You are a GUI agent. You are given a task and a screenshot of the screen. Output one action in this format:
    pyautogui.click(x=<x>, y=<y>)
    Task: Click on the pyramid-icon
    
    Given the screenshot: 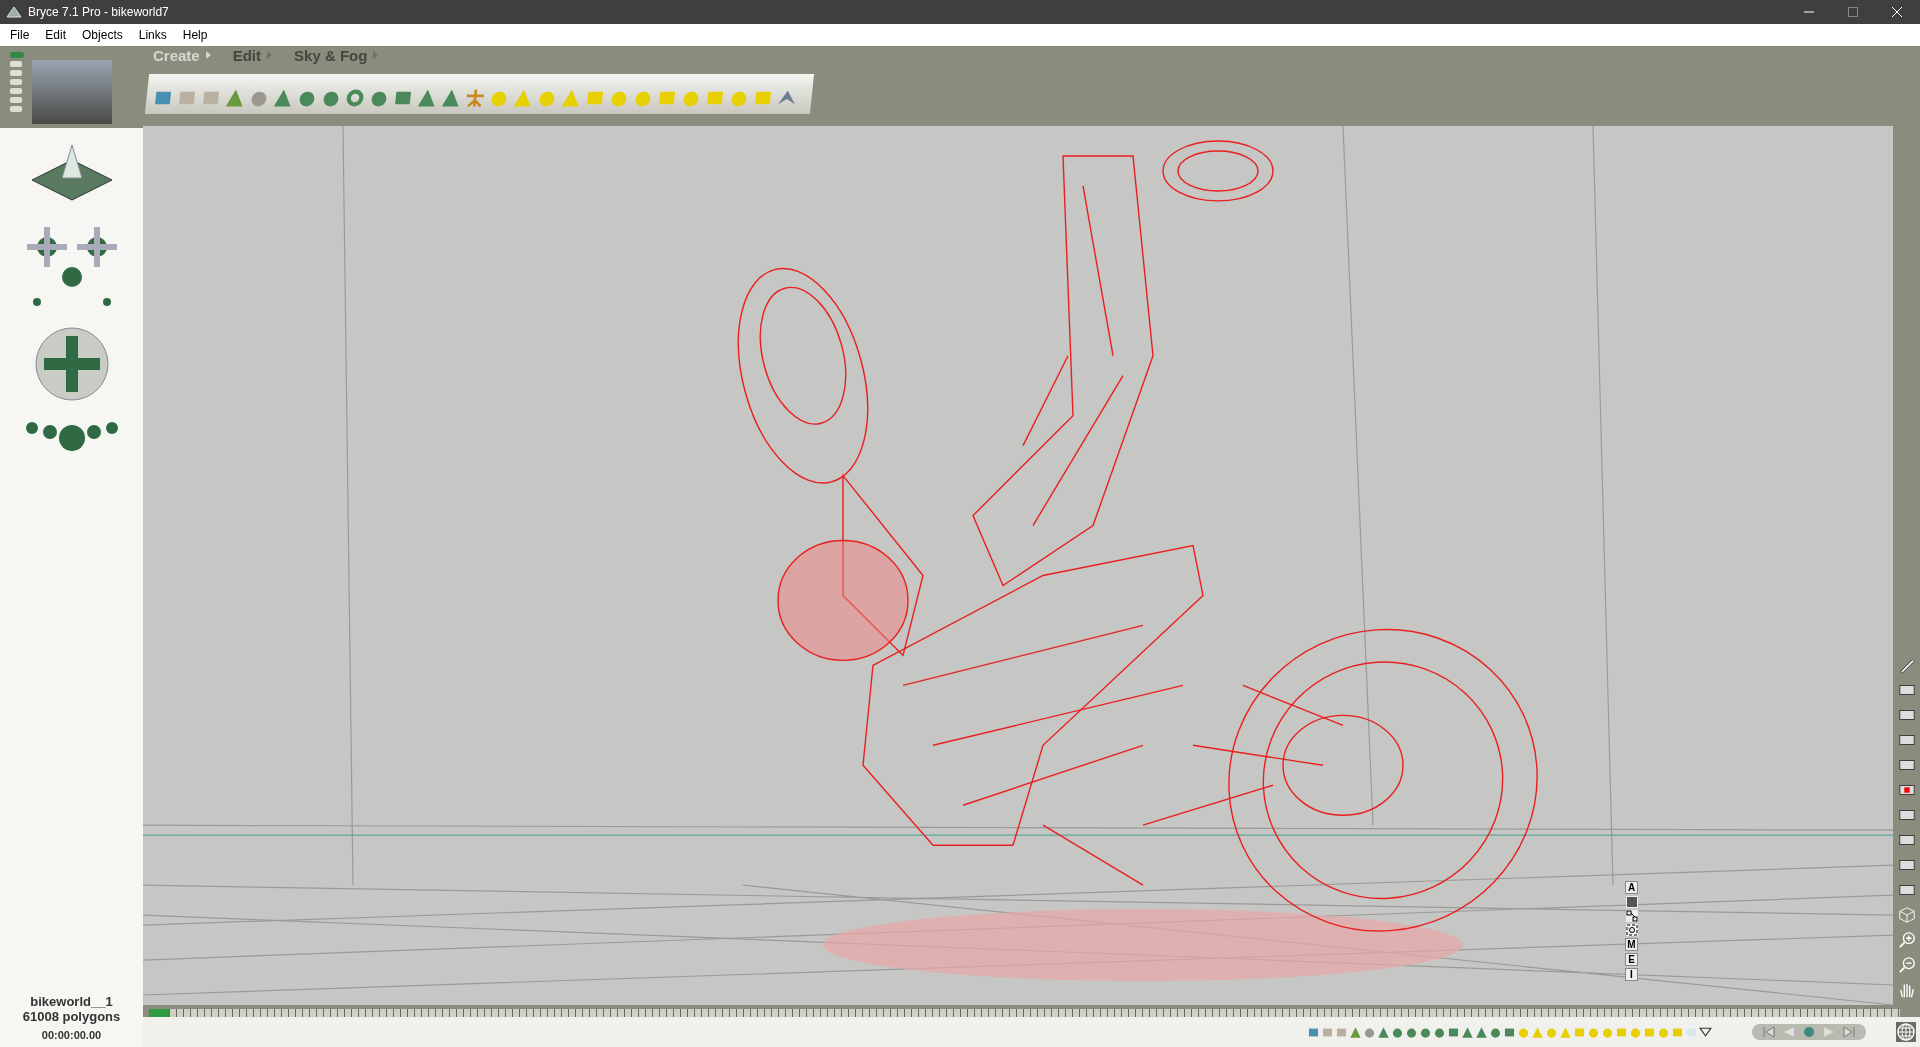 What is the action you would take?
    pyautogui.click(x=1467, y=1032)
    